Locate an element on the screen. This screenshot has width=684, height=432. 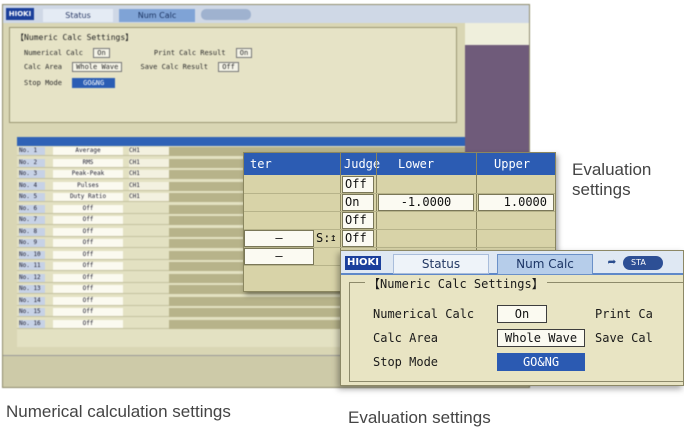
bg-row-number: No. 10 is located at coordinates (32, 254).